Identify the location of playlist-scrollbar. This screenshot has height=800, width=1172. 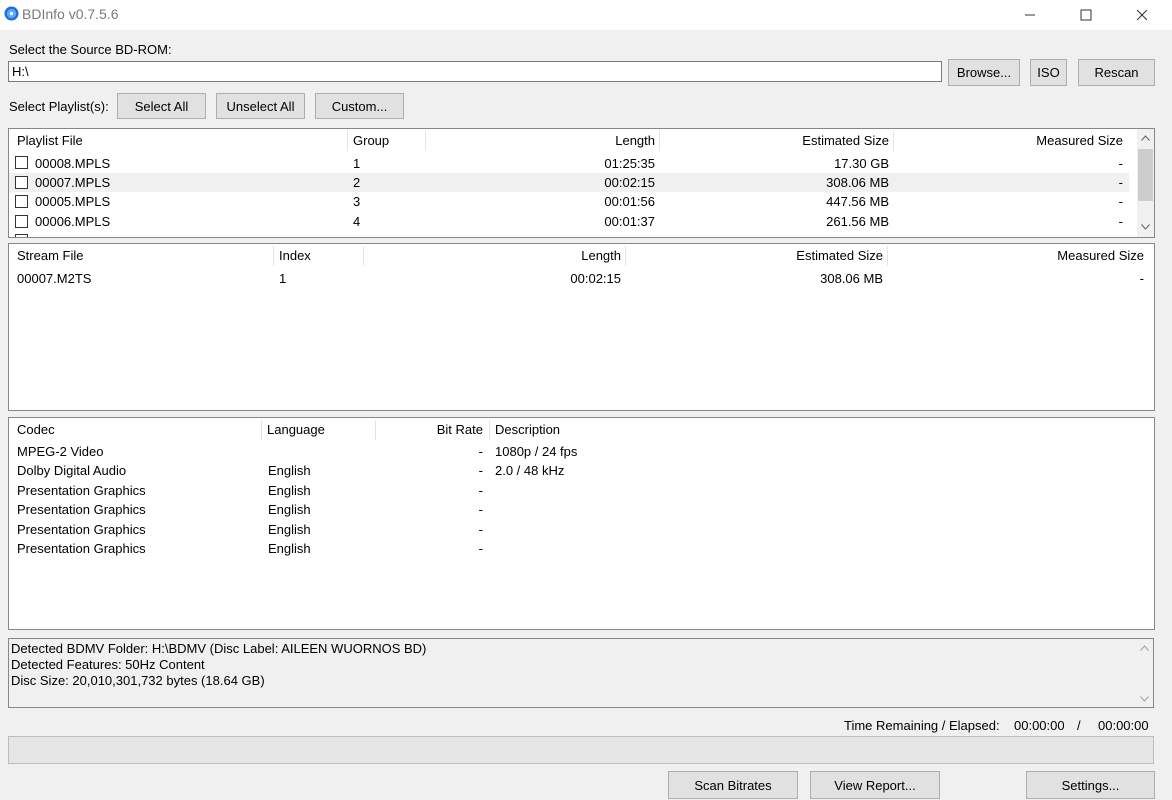
(1145, 183).